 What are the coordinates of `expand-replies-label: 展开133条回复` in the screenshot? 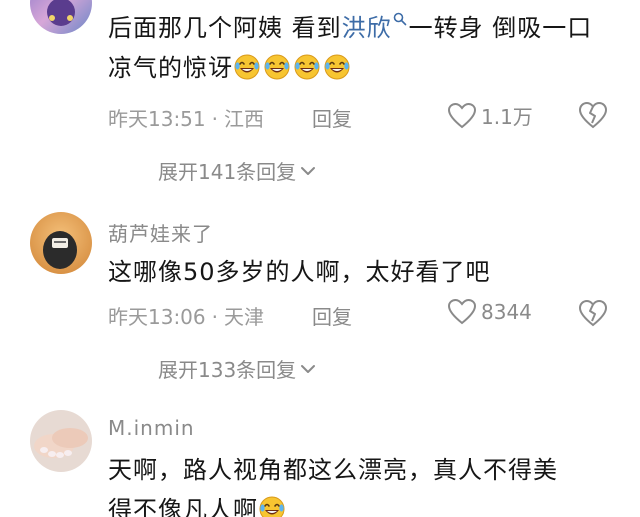 It's located at (227, 370).